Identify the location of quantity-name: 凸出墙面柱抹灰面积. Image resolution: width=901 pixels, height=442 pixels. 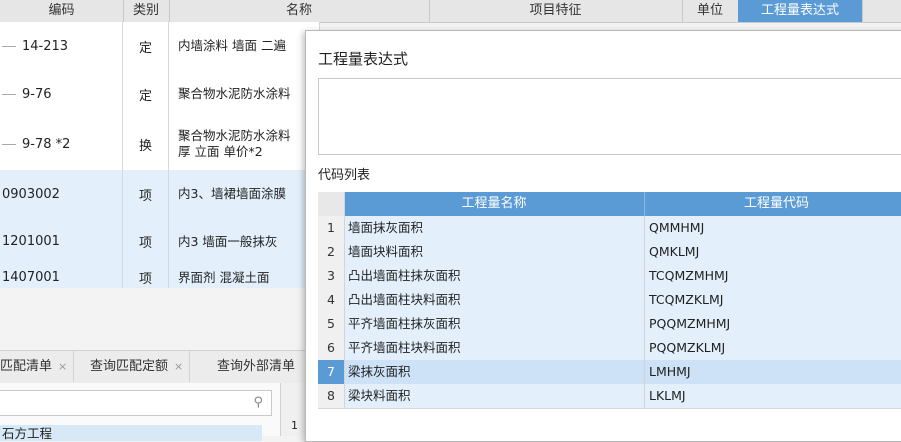
(494, 276).